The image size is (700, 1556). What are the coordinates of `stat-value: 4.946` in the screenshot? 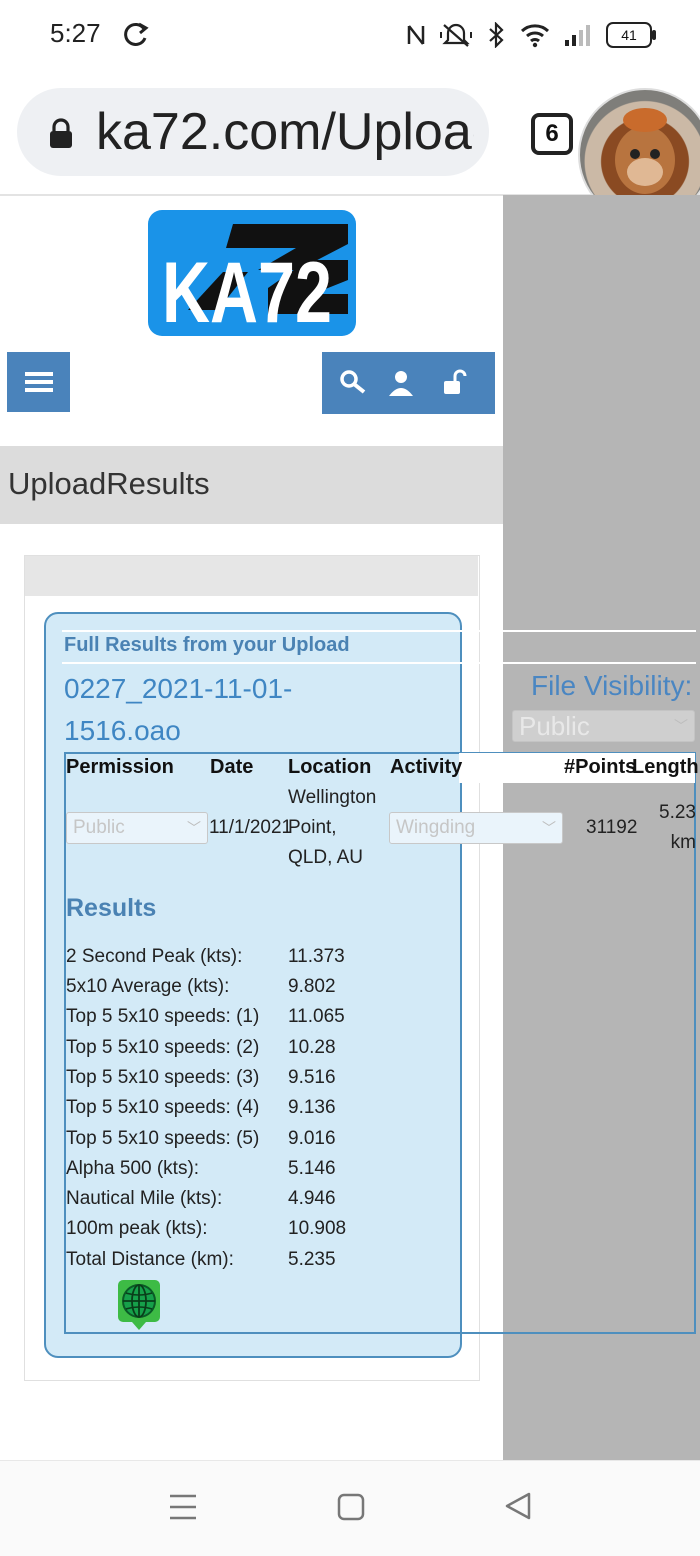 It's located at (312, 1198).